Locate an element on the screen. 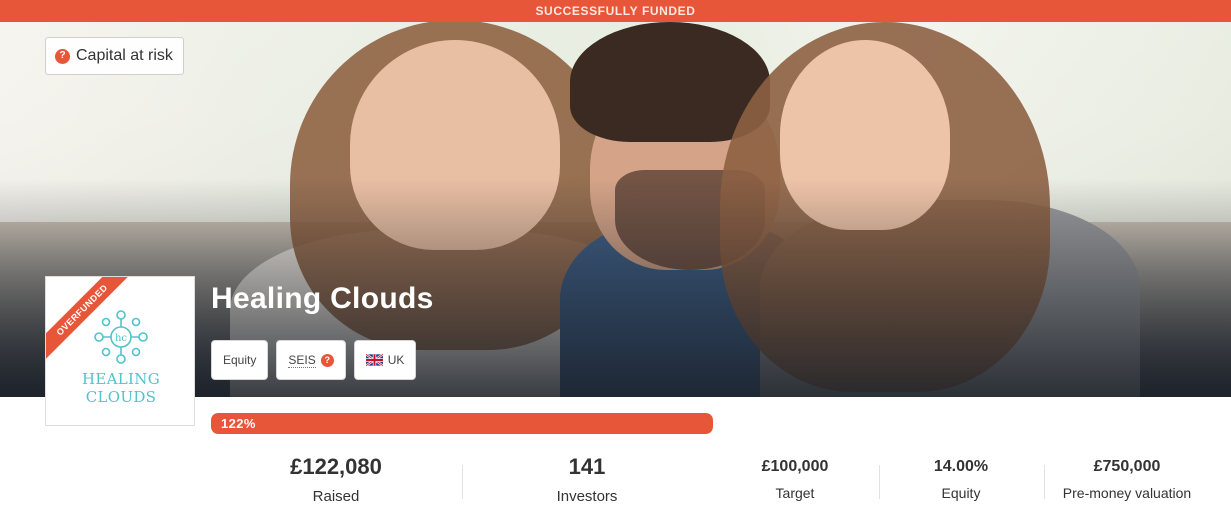 This screenshot has height=528, width=1231. funded-status-banner: SUCCESSFULLY FUNDED is located at coordinates (615, 11).